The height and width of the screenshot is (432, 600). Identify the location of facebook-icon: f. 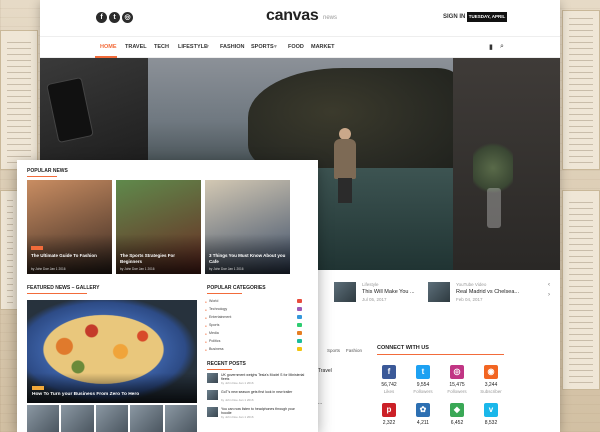
(101, 17).